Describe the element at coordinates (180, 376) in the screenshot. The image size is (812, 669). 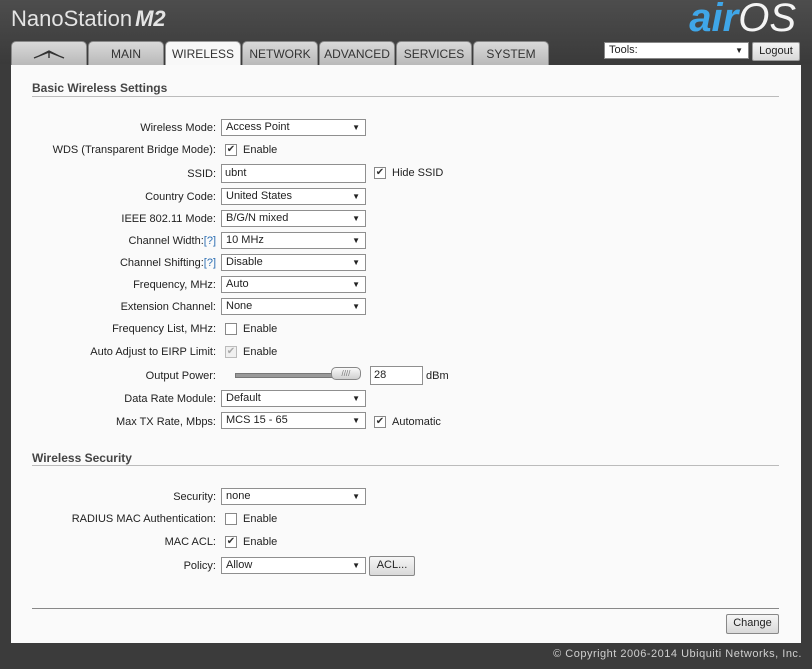
I see `output-power-label: Output Power:` at that location.